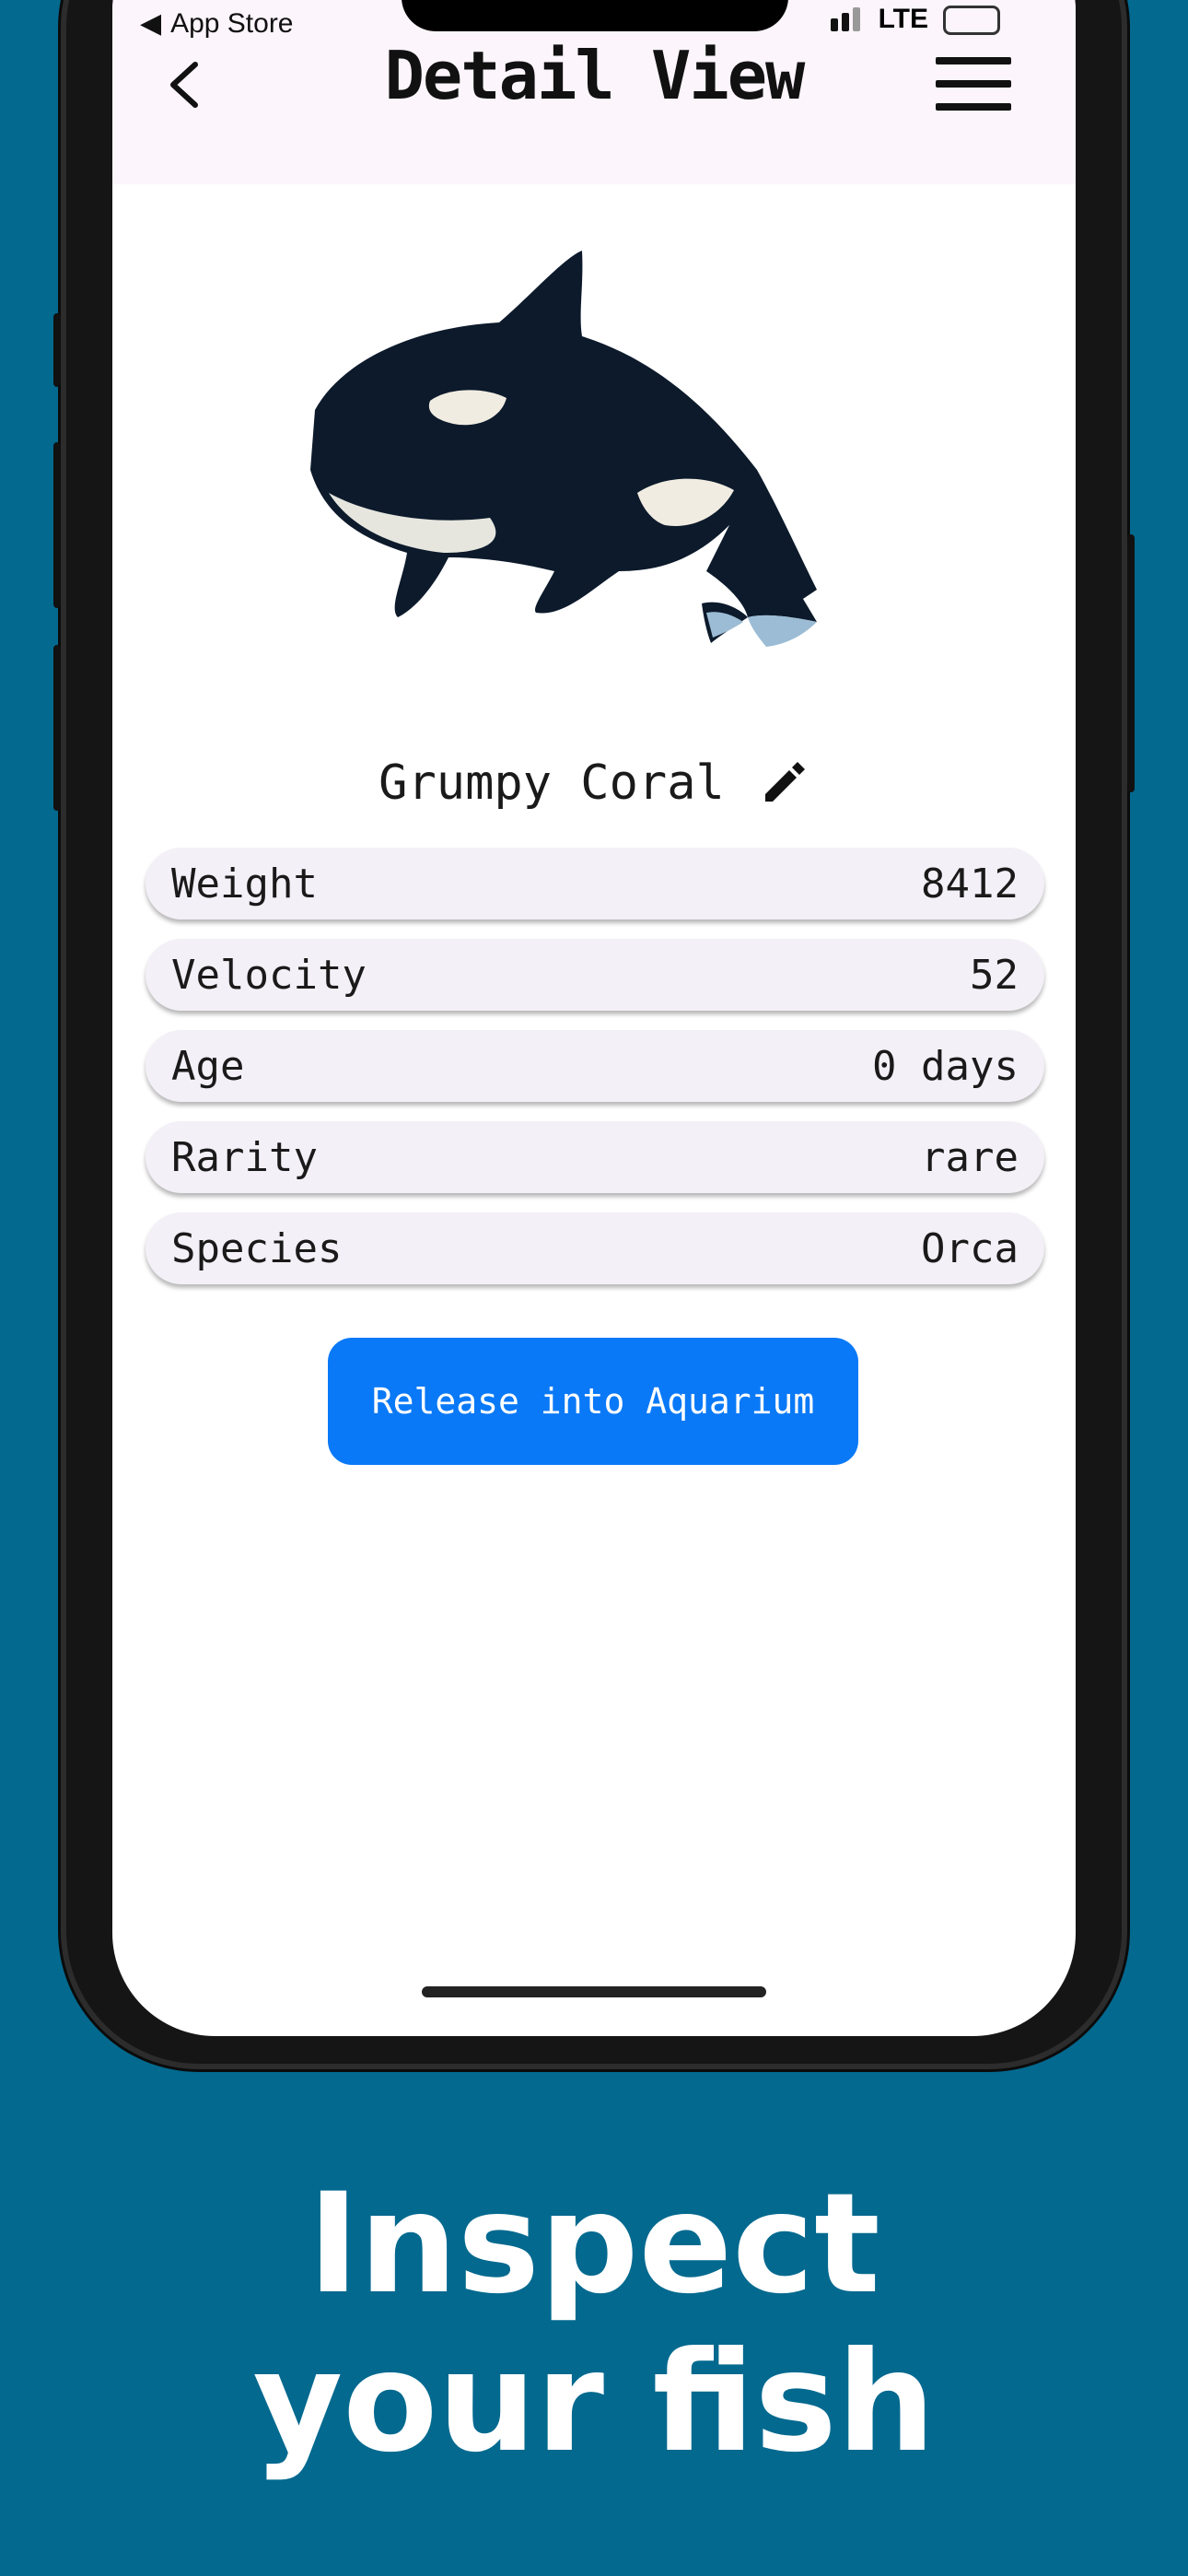 The width and height of the screenshot is (1188, 2576). I want to click on stat-label: Rarity, so click(244, 1157).